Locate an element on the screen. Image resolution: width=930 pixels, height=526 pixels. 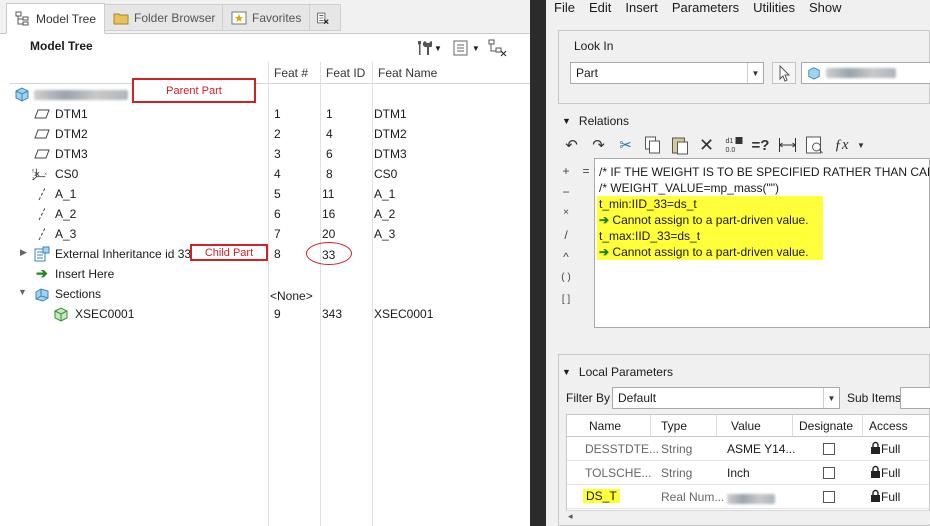
operator-equals: = is located at coordinates (586, 171).